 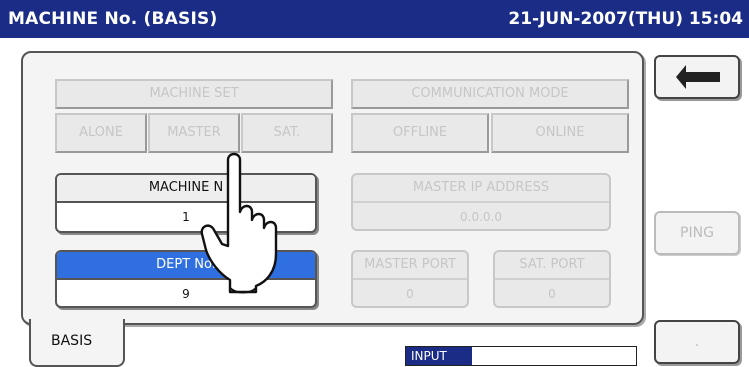 I want to click on return-arrow-icon, so click(x=698, y=77).